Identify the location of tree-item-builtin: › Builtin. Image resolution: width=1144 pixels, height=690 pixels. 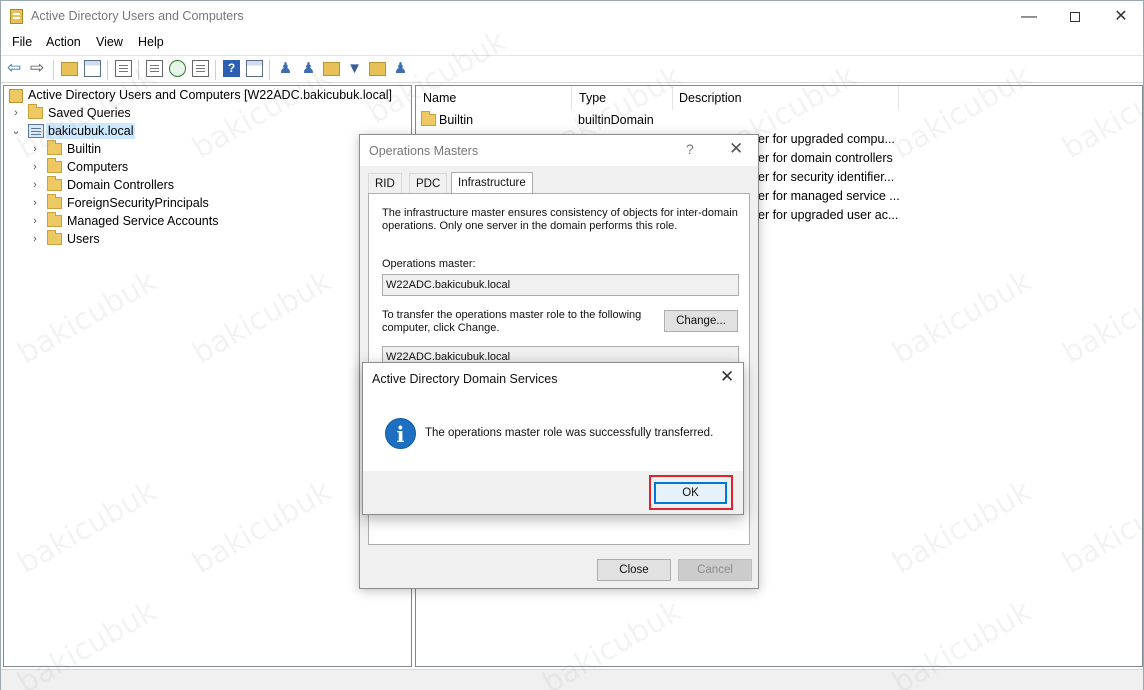
(207, 149).